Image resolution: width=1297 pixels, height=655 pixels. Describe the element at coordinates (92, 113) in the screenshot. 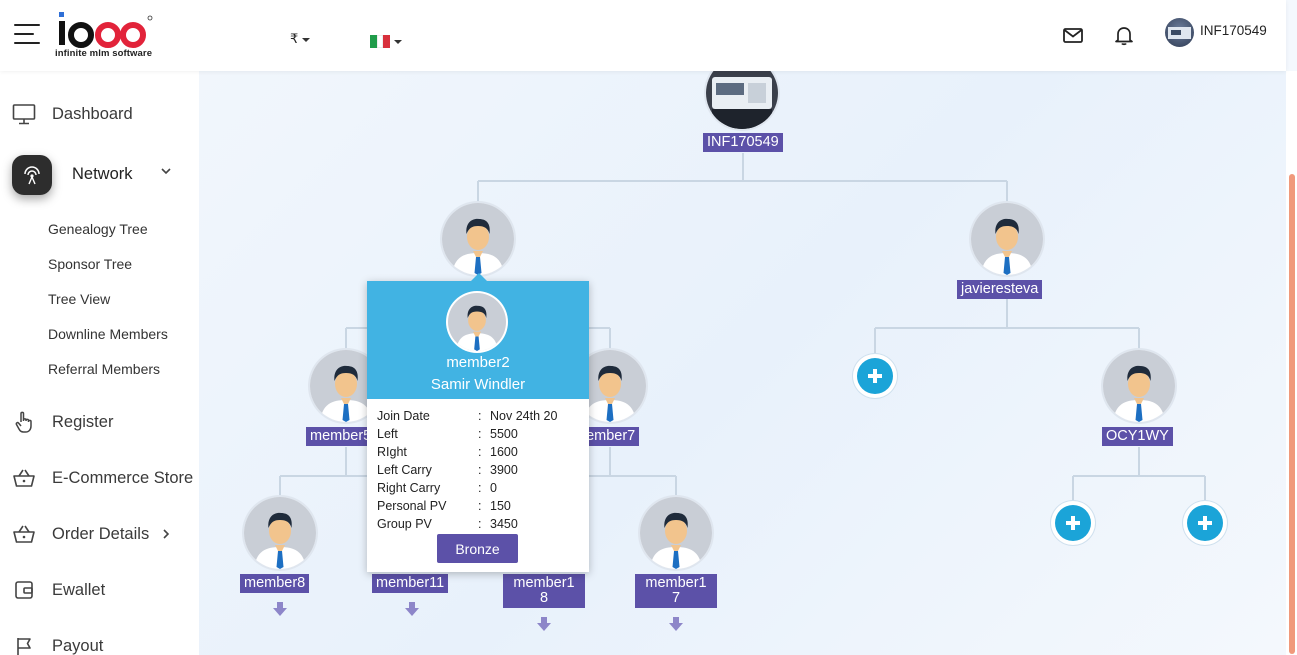

I see `sidebar-item-label: Dashboard` at that location.